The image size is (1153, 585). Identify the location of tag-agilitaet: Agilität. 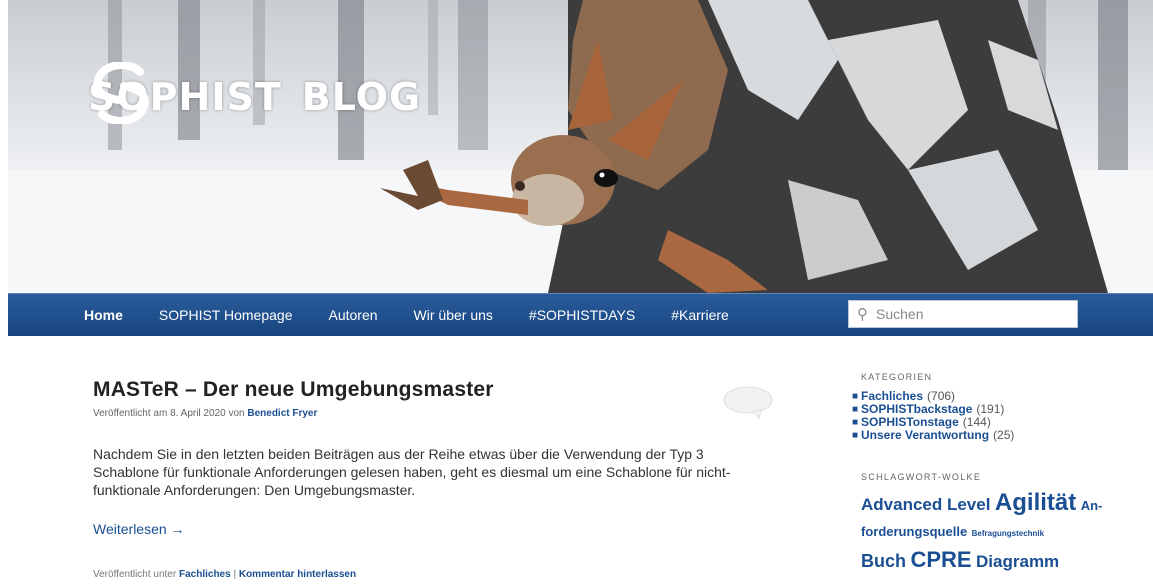
(1035, 502).